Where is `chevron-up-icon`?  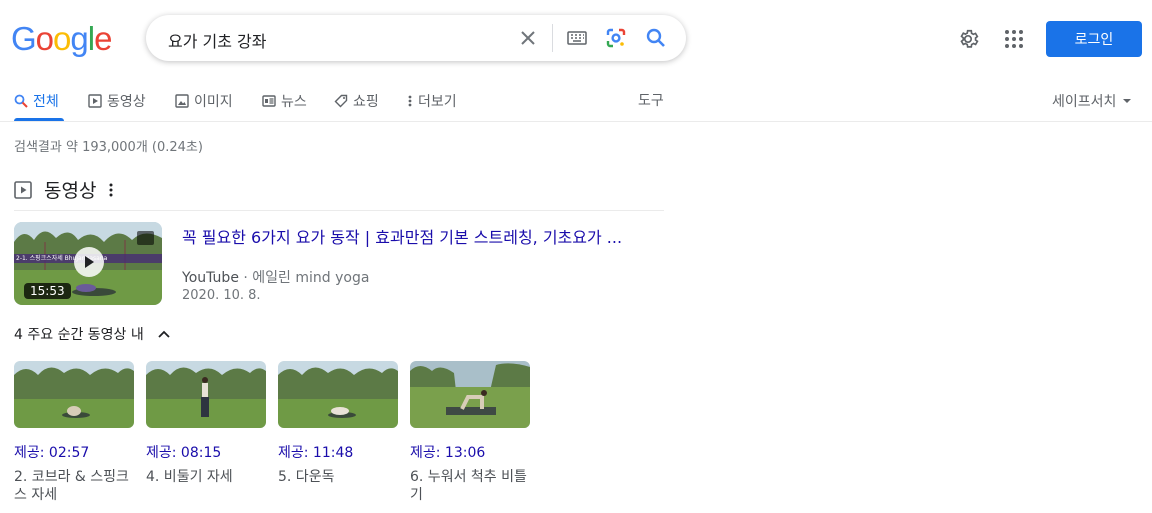
chevron-up-icon is located at coordinates (164, 334).